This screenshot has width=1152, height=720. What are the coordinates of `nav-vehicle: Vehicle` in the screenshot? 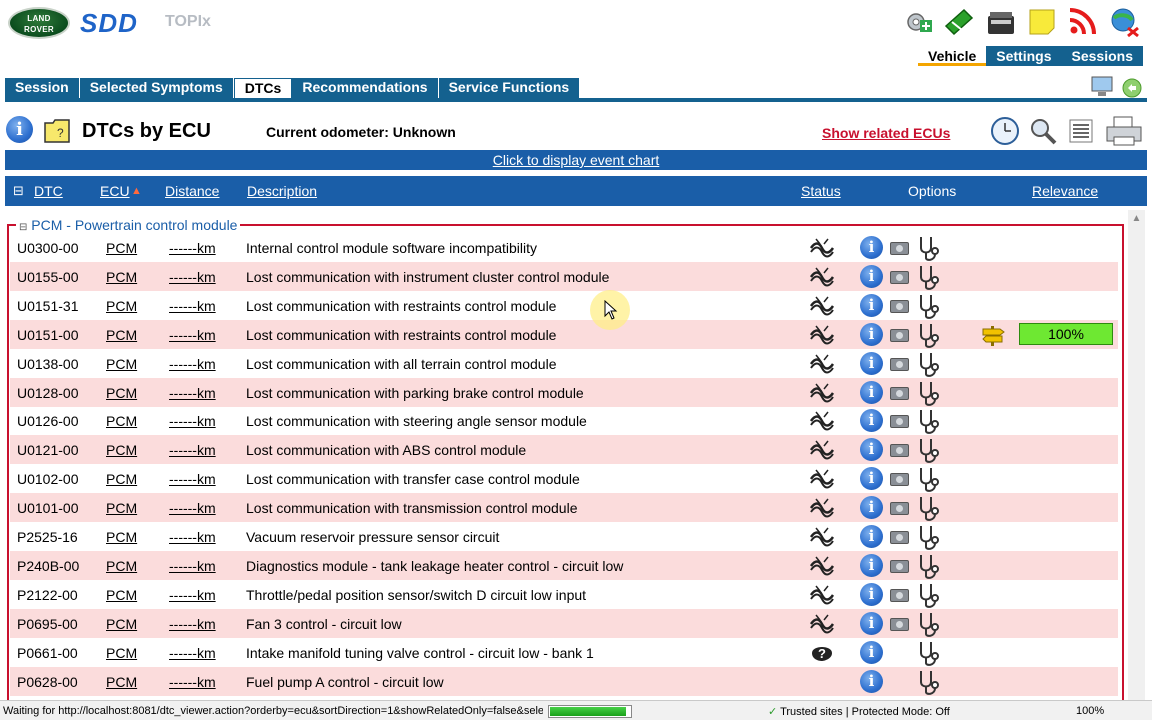 It's located at (952, 56).